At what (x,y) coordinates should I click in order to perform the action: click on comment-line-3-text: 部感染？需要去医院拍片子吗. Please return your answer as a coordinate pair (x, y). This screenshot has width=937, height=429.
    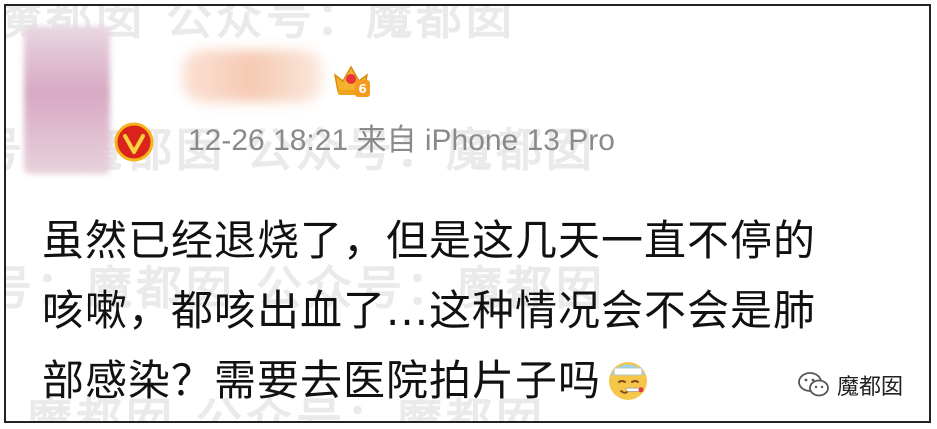
    Looking at the image, I should click on (322, 380).